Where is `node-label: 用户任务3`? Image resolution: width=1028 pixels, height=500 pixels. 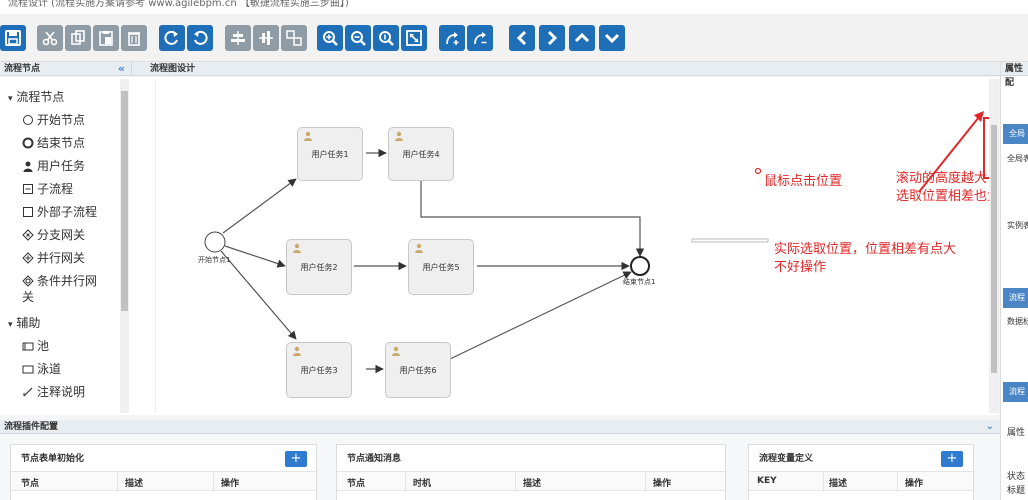 node-label: 用户任务3 is located at coordinates (319, 370).